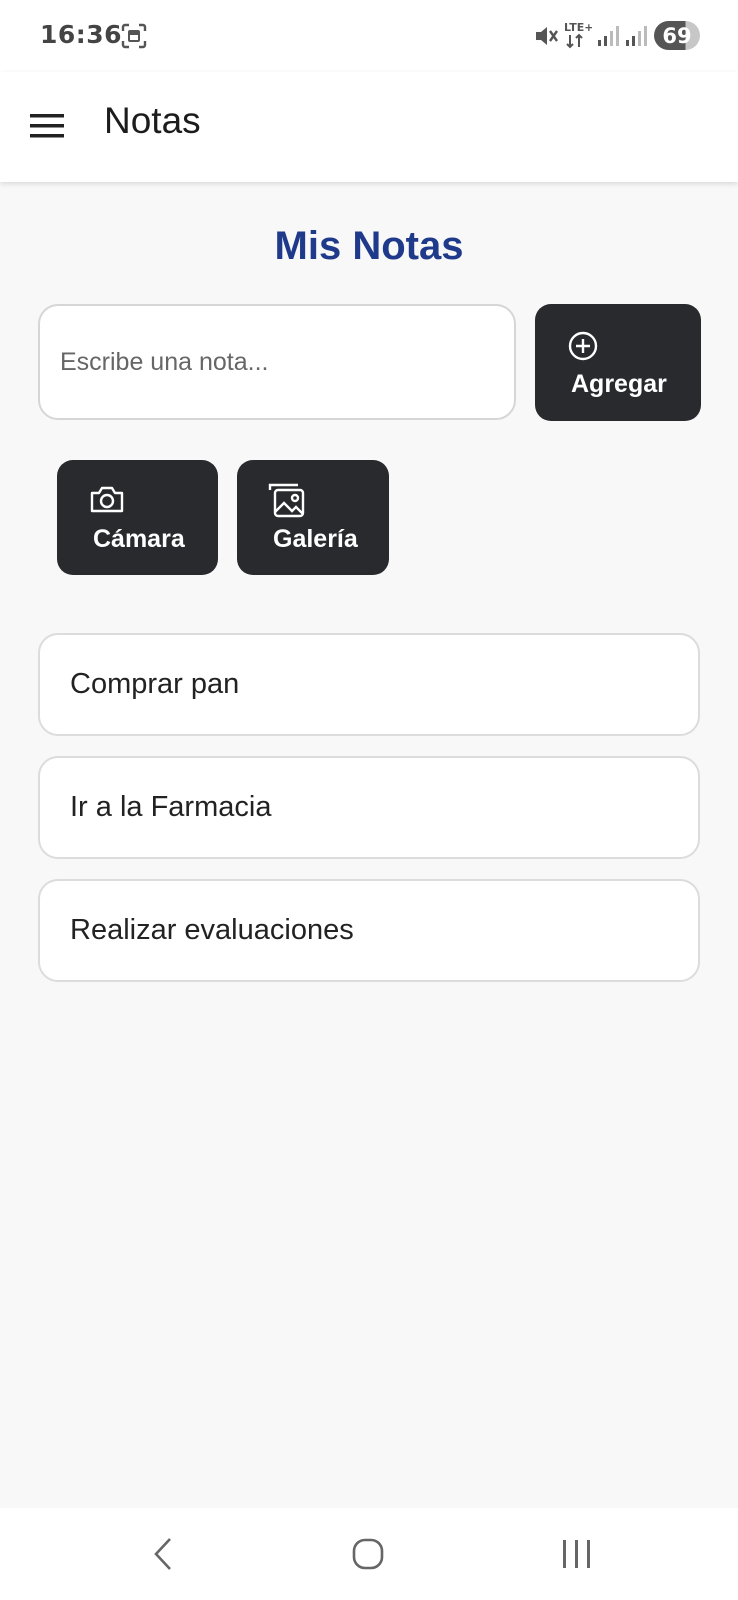 This screenshot has width=738, height=1600. What do you see at coordinates (369, 36) in the screenshot?
I see `status-bar: 16:36 LTE+ 69` at bounding box center [369, 36].